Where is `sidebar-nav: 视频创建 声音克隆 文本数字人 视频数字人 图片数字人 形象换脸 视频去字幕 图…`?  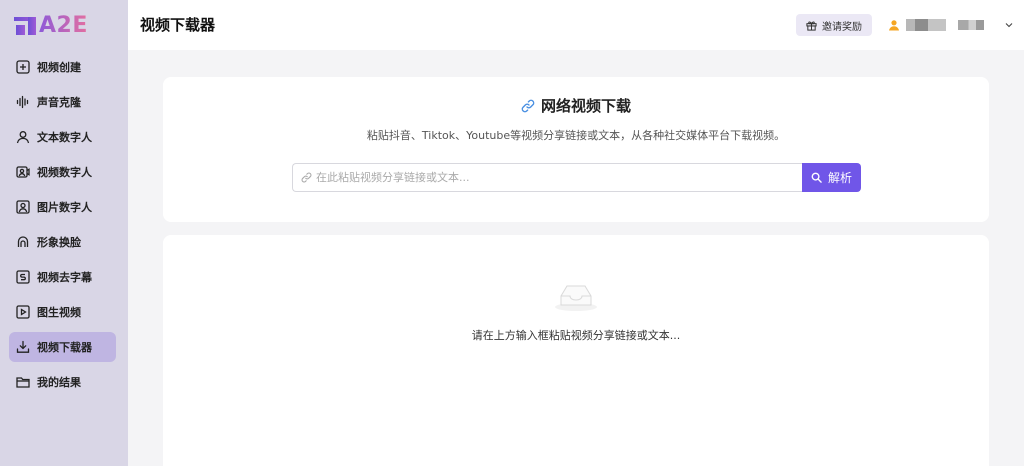 sidebar-nav: 视频创建 声音克隆 文本数字人 视频数字人 图片数字人 形象换脸 视频去字幕 图… is located at coordinates (62, 227).